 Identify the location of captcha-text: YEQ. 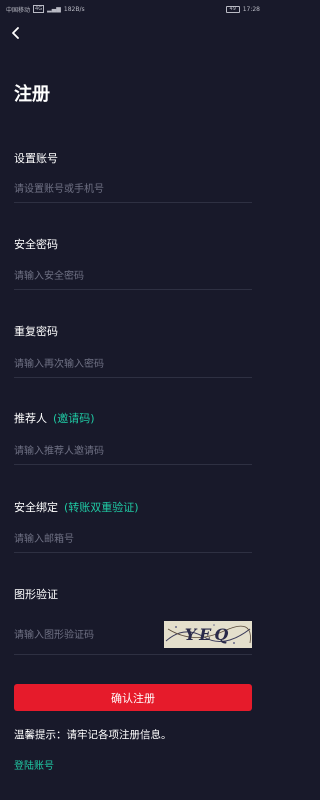
(208, 634).